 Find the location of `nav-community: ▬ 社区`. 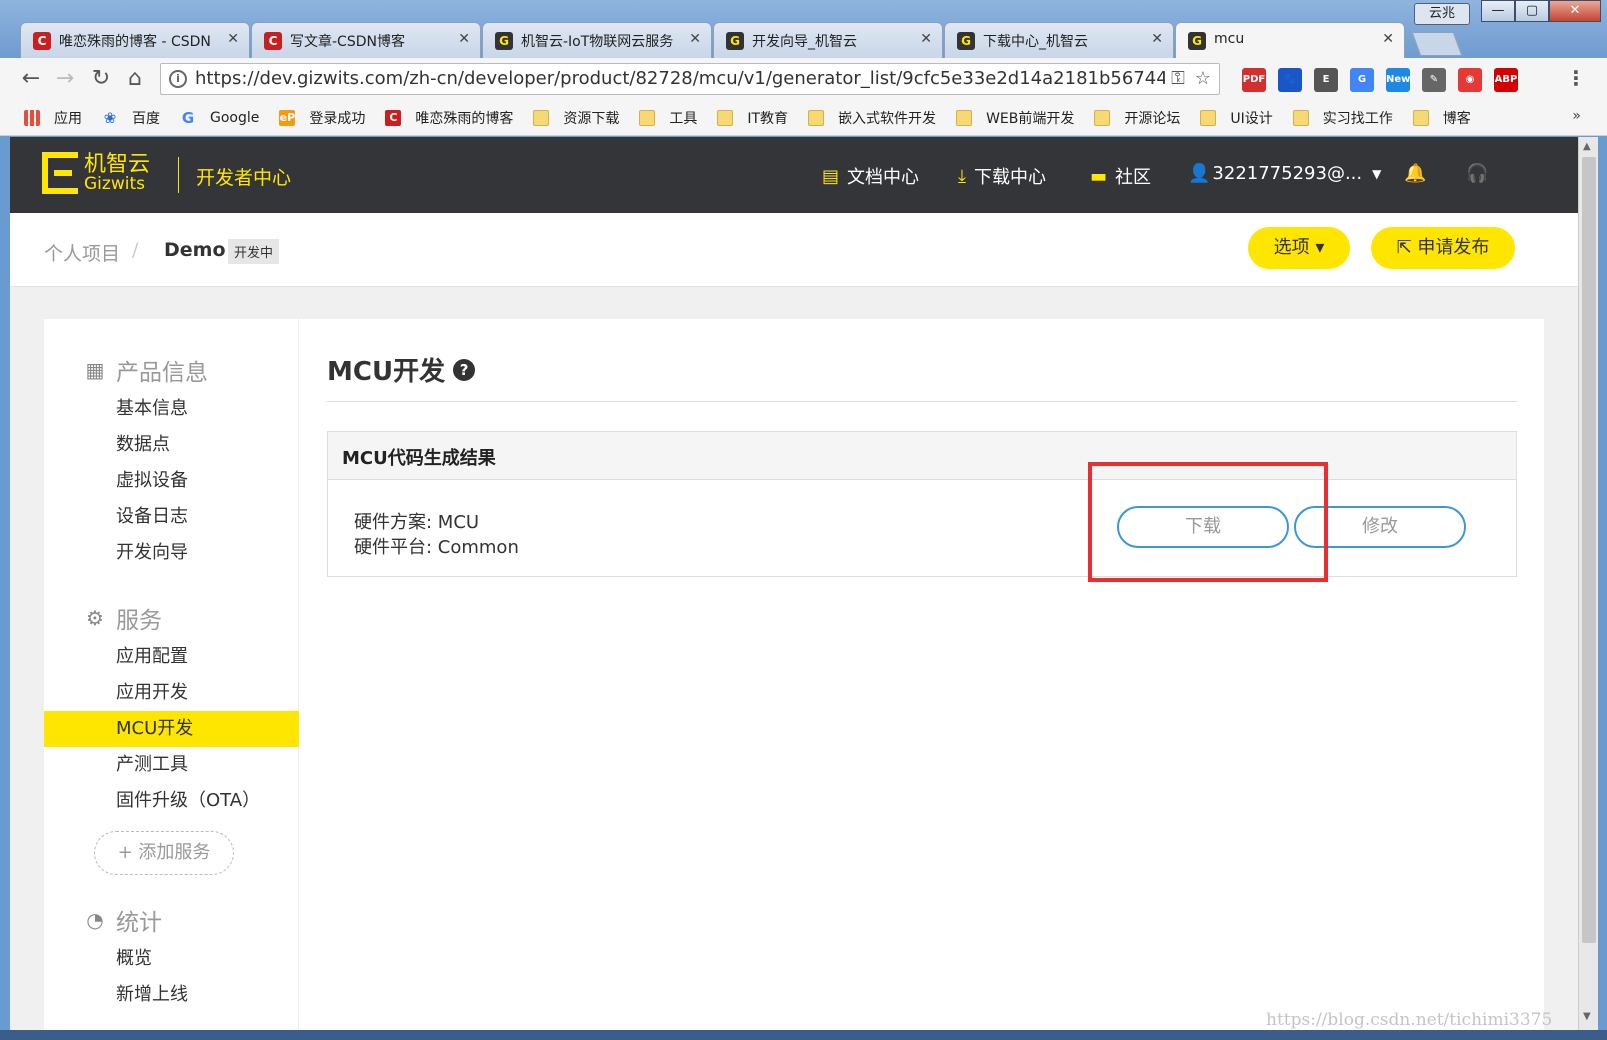

nav-community: ▬ 社区 is located at coordinates (1120, 176).